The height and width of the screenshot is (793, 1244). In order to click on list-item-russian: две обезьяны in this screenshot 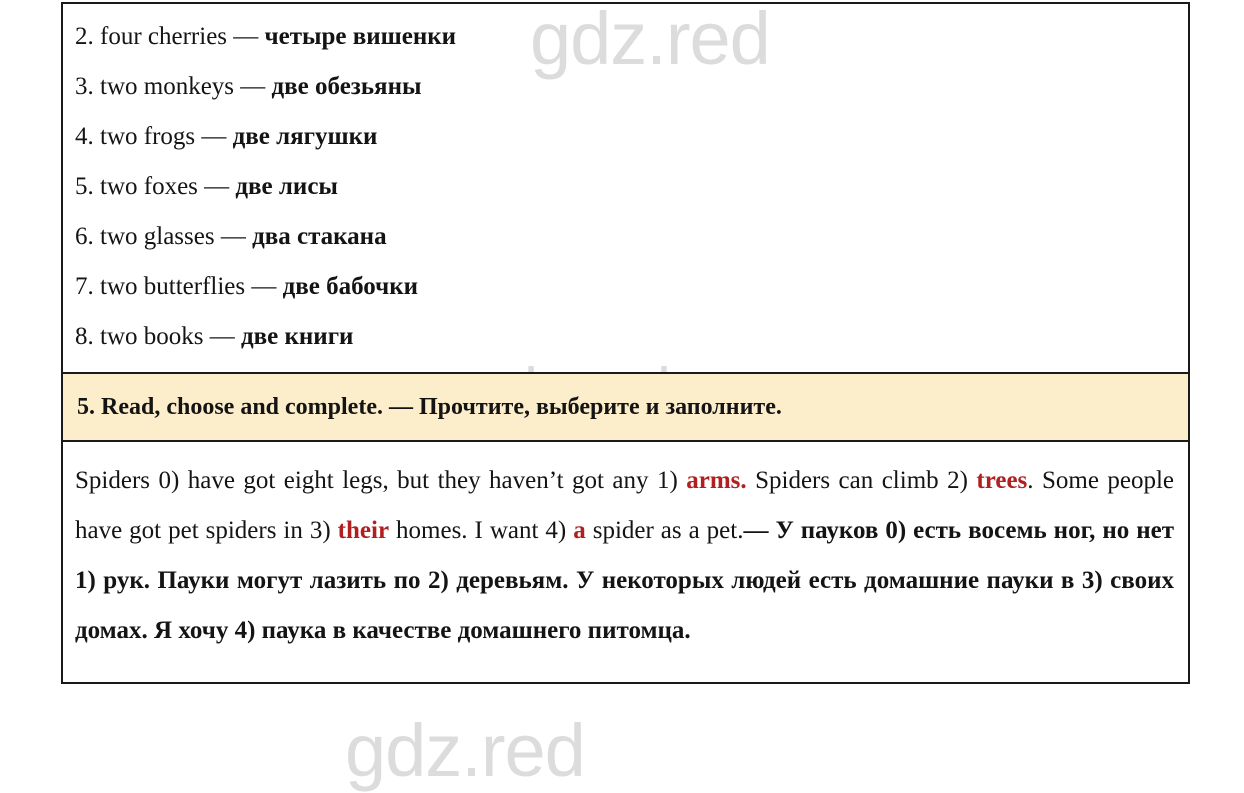, I will do `click(346, 86)`.